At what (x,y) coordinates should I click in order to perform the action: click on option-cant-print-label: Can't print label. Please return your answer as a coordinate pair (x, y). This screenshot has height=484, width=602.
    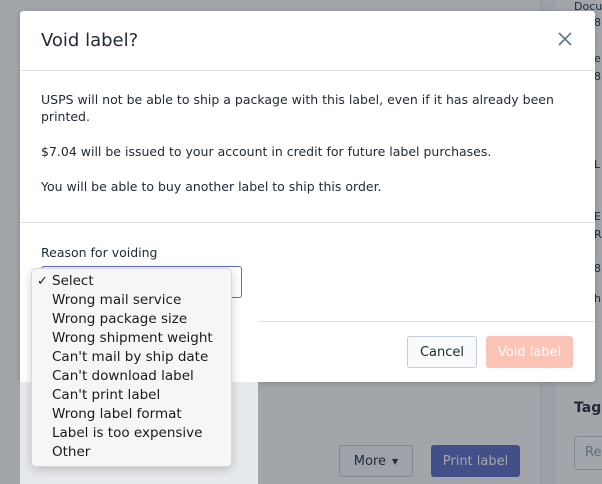
    Looking at the image, I should click on (131, 395).